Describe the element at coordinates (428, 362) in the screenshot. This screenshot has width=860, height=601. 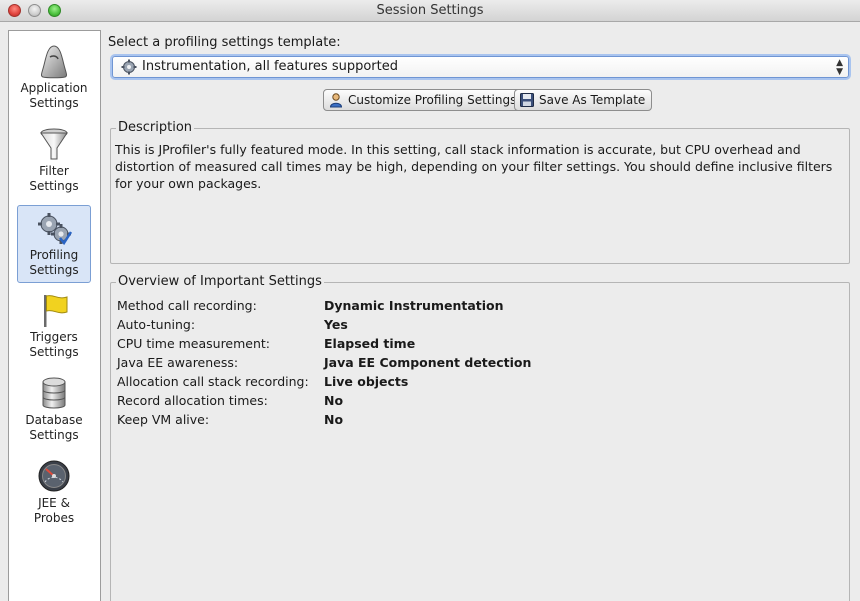
I see `setting-value: Java EE Component detection` at that location.